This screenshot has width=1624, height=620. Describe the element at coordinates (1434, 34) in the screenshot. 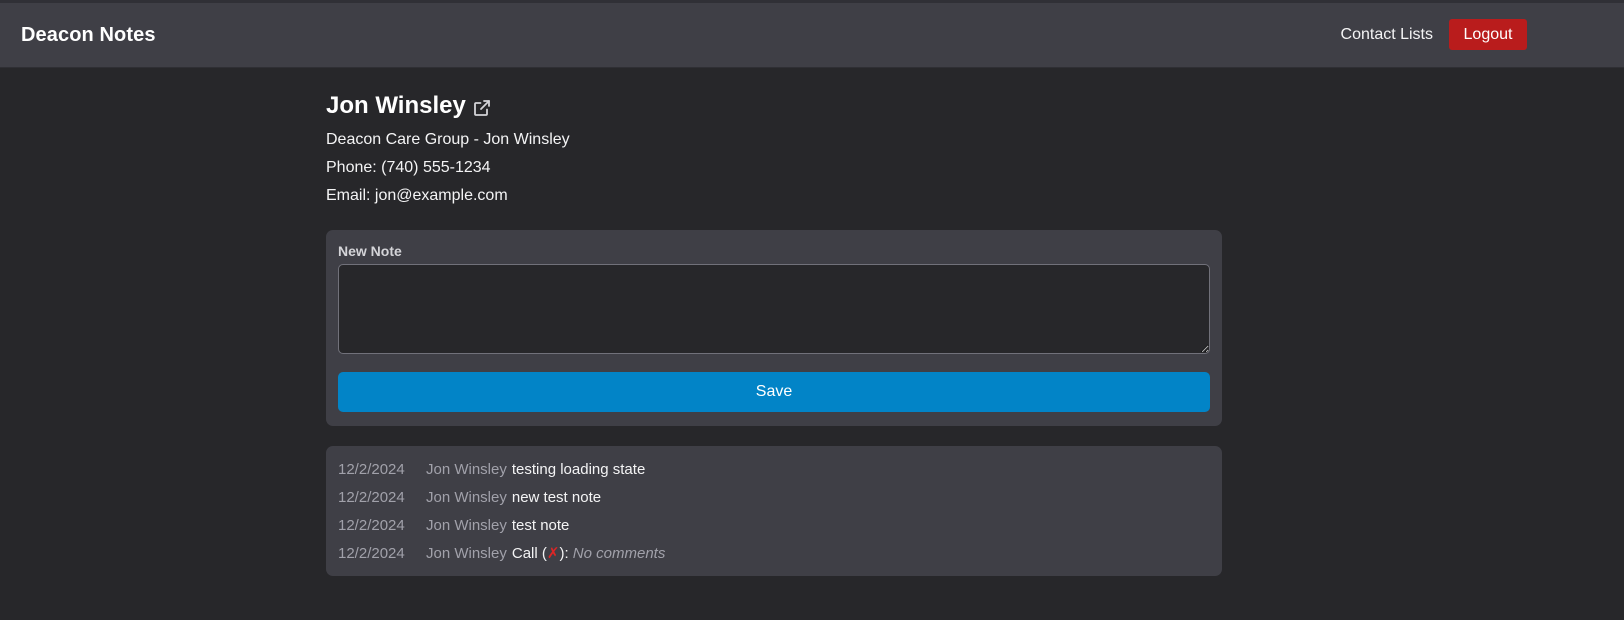

I see `nav-links: Contact Lists Logout` at that location.